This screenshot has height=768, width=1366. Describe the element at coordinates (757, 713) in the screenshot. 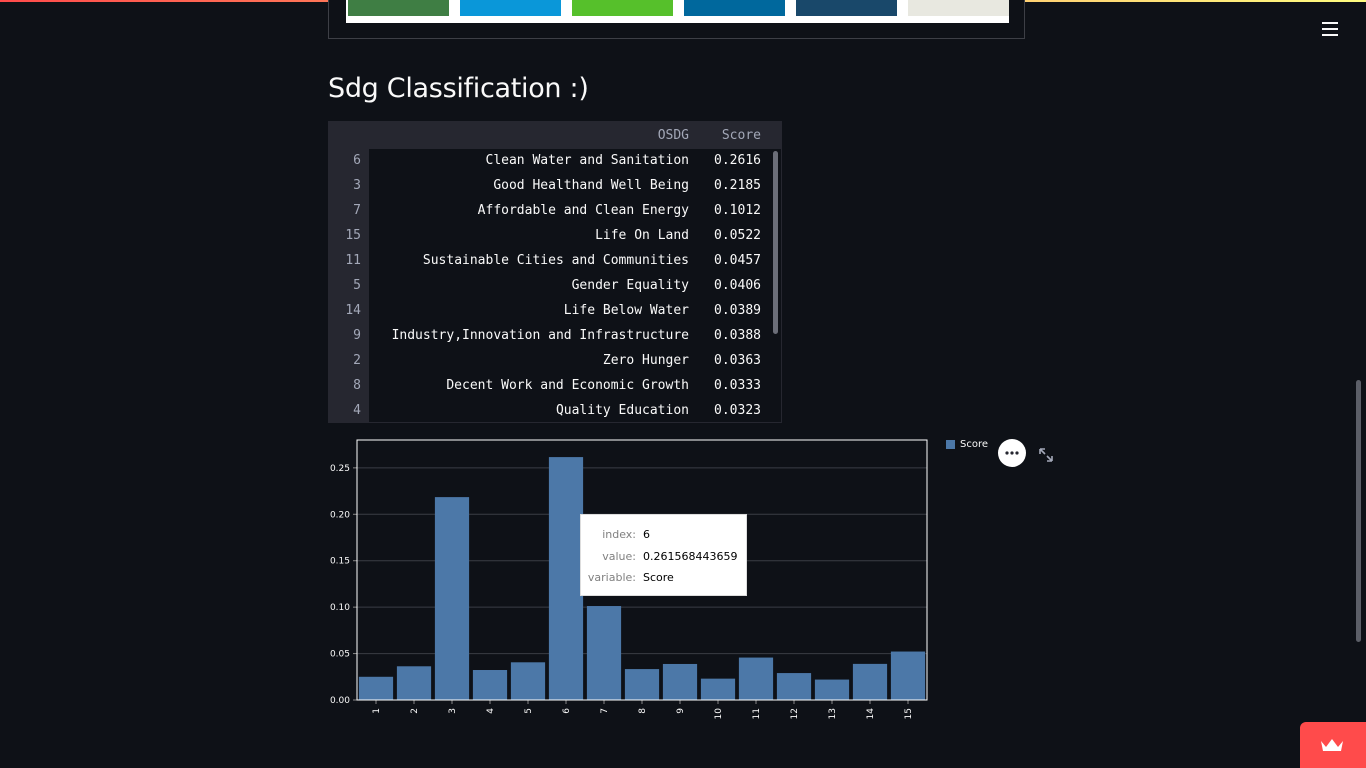

I see `x-tick-label: 11` at that location.